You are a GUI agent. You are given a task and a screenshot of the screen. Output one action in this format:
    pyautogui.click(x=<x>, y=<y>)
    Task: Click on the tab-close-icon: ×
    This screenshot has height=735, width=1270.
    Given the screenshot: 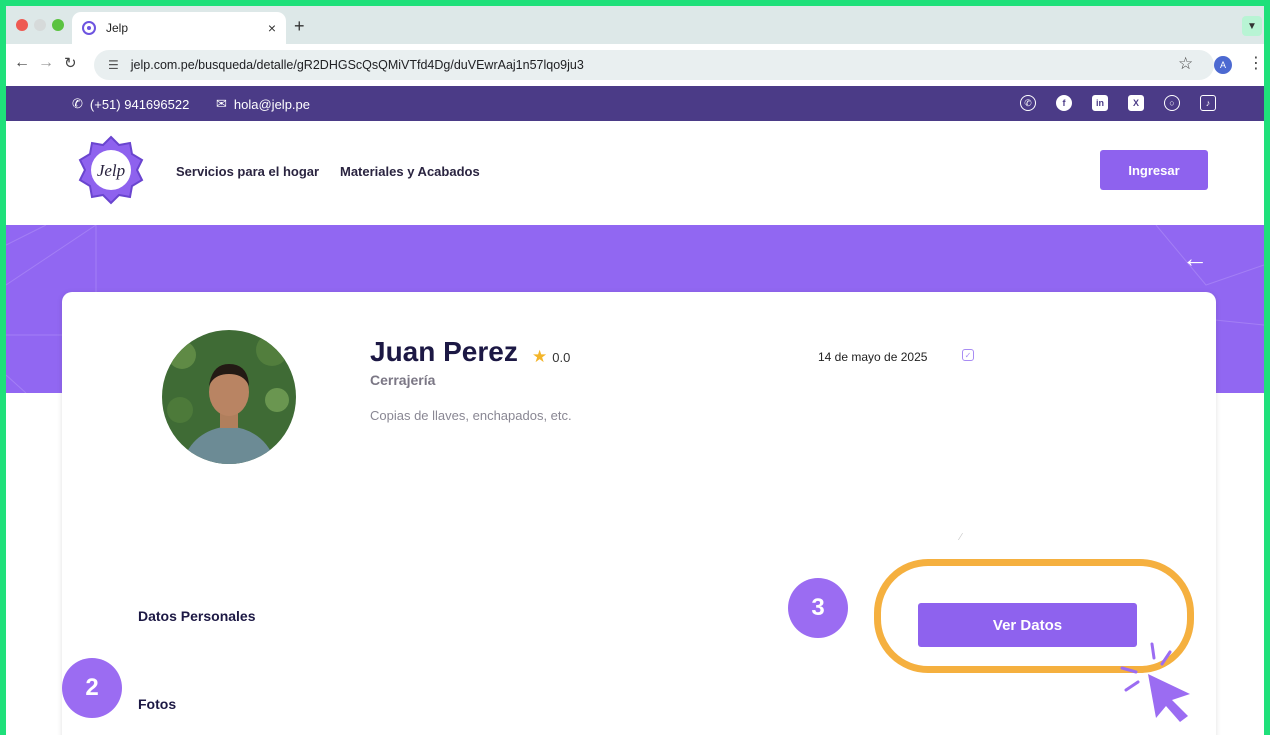 What is the action you would take?
    pyautogui.click(x=272, y=28)
    